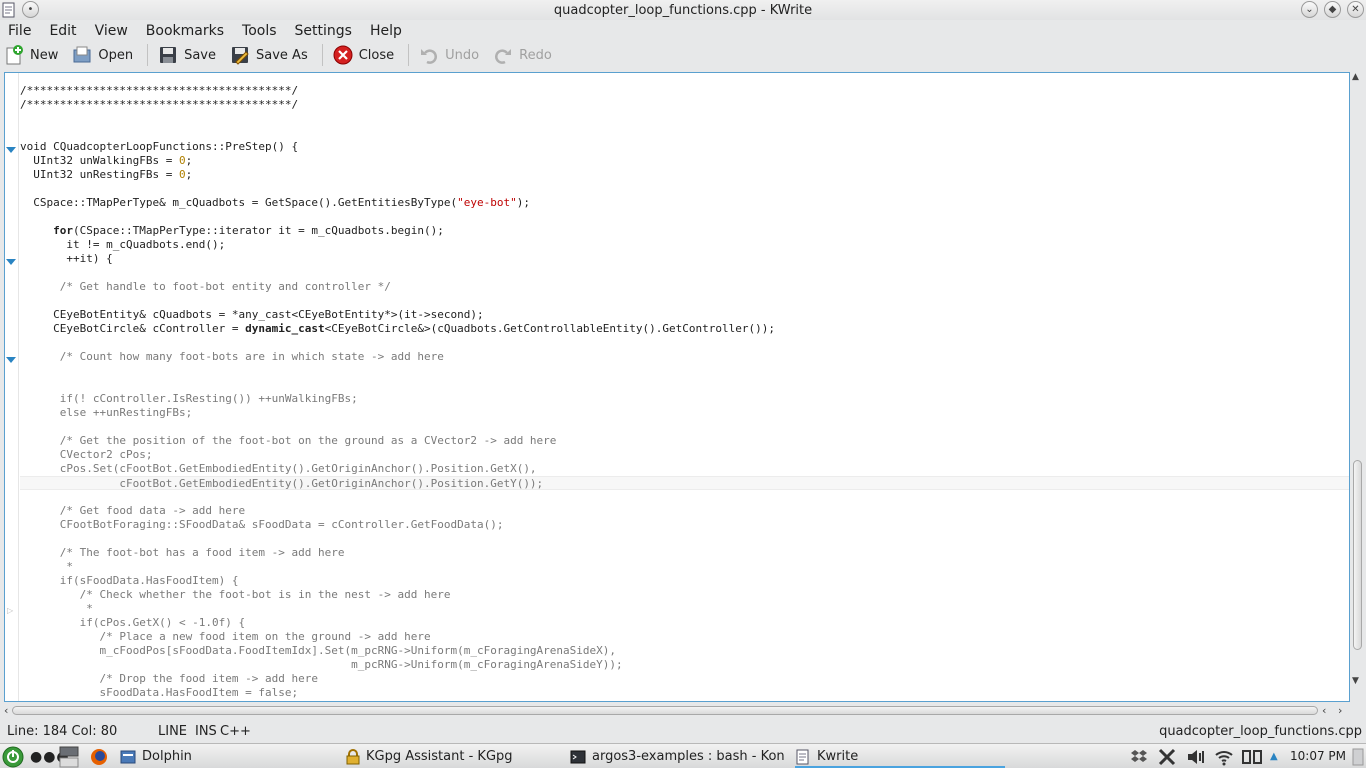 The width and height of the screenshot is (1366, 768). Describe the element at coordinates (1357, 555) in the screenshot. I see `vertical-scroll-thumb` at that location.